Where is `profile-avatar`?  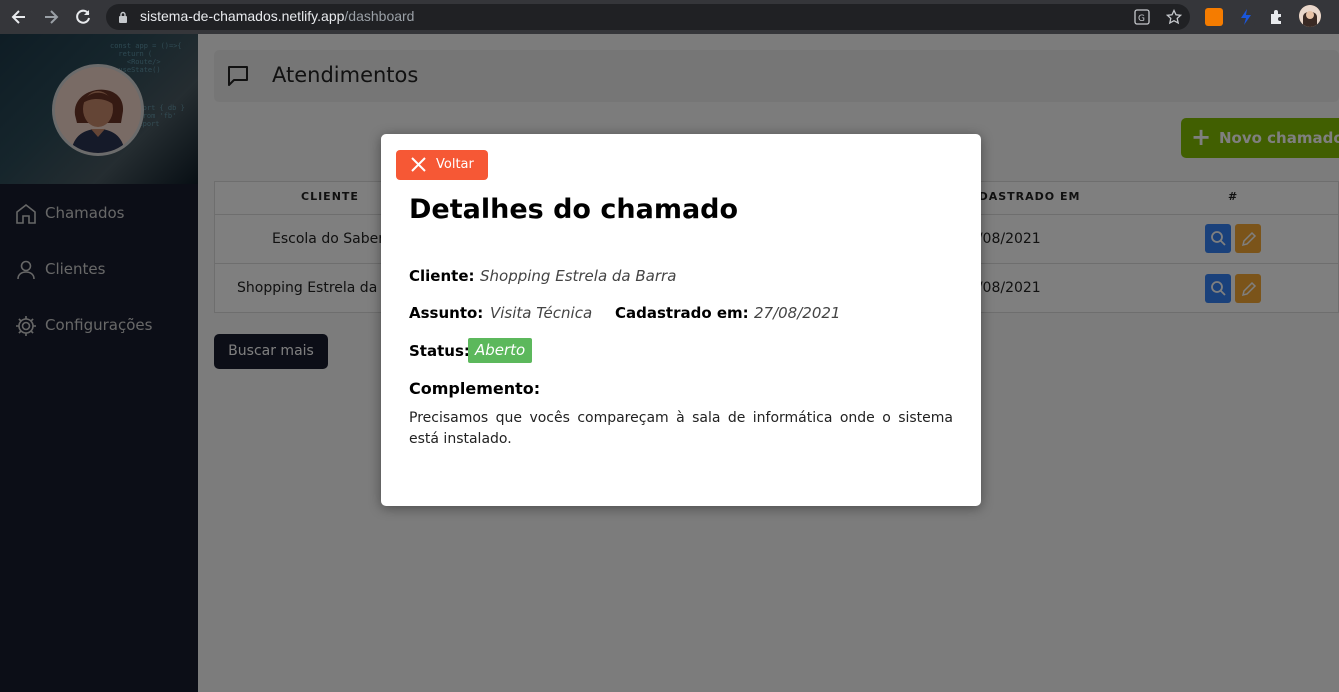 profile-avatar is located at coordinates (1310, 16).